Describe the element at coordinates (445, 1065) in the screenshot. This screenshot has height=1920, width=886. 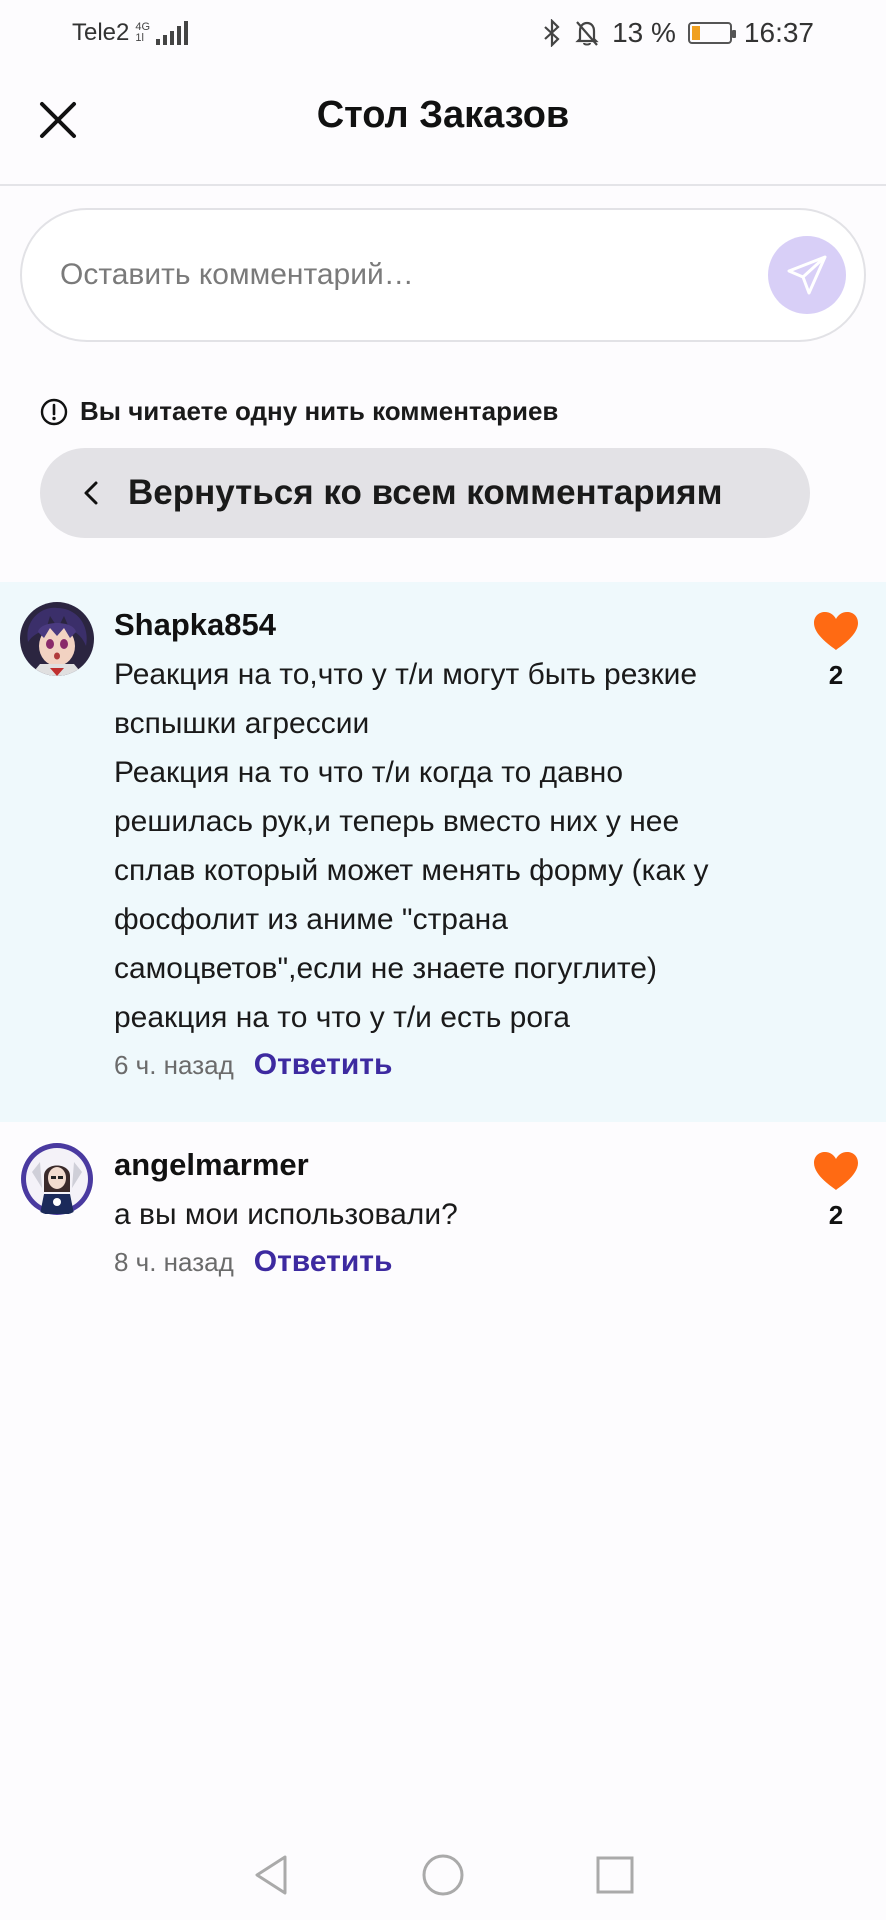
I see `comment-meta: 6 ч. назад Ответить` at that location.